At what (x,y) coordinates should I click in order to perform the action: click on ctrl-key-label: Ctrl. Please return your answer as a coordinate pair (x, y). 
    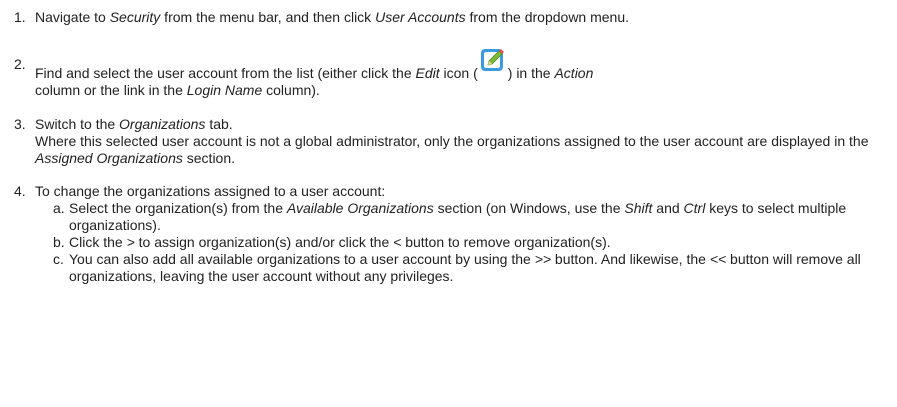
    Looking at the image, I should click on (694, 208).